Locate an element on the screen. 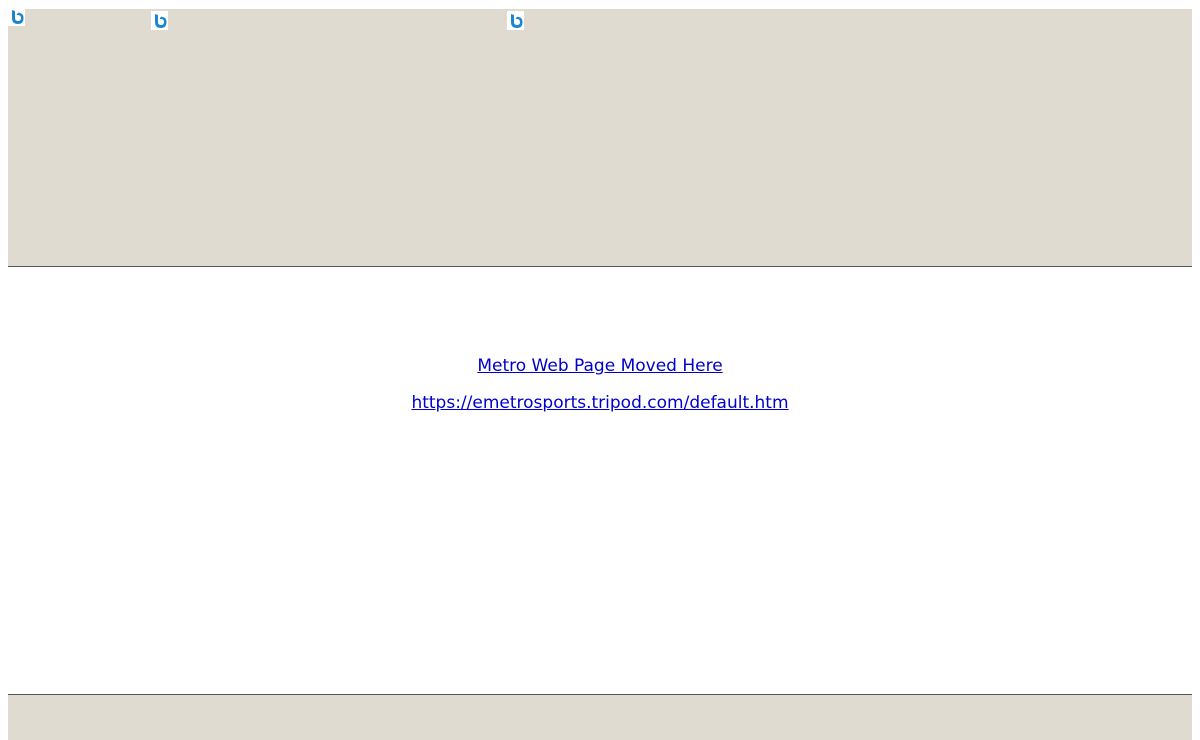 Image resolution: width=1200 pixels, height=740 pixels. bottom-banner is located at coordinates (600, 717).